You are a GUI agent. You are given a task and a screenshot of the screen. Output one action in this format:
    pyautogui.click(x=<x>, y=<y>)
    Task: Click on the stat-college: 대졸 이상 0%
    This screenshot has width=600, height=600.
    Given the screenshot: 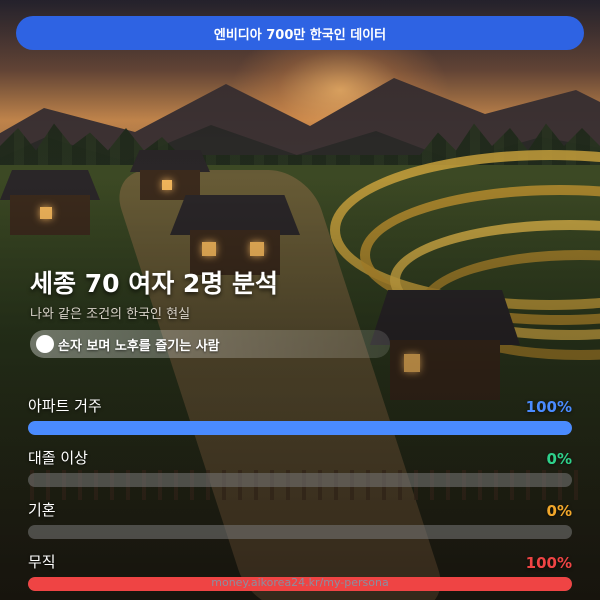 What is the action you would take?
    pyautogui.click(x=300, y=466)
    